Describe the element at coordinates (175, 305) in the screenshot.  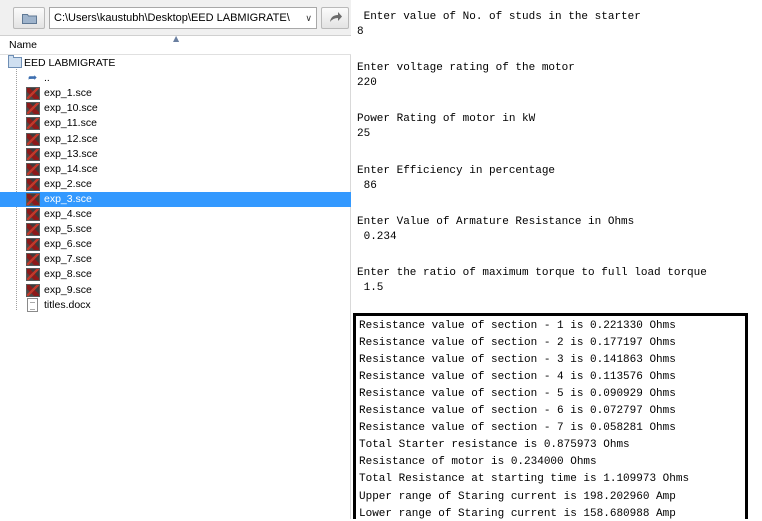
I see `file-item: titles.docx` at that location.